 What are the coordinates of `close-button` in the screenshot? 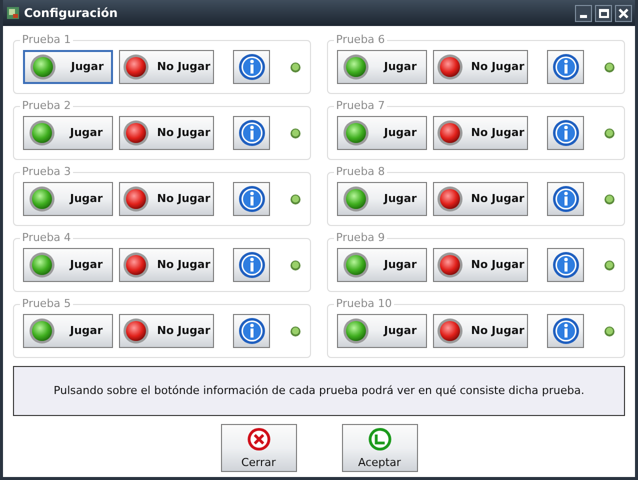 It's located at (623, 13).